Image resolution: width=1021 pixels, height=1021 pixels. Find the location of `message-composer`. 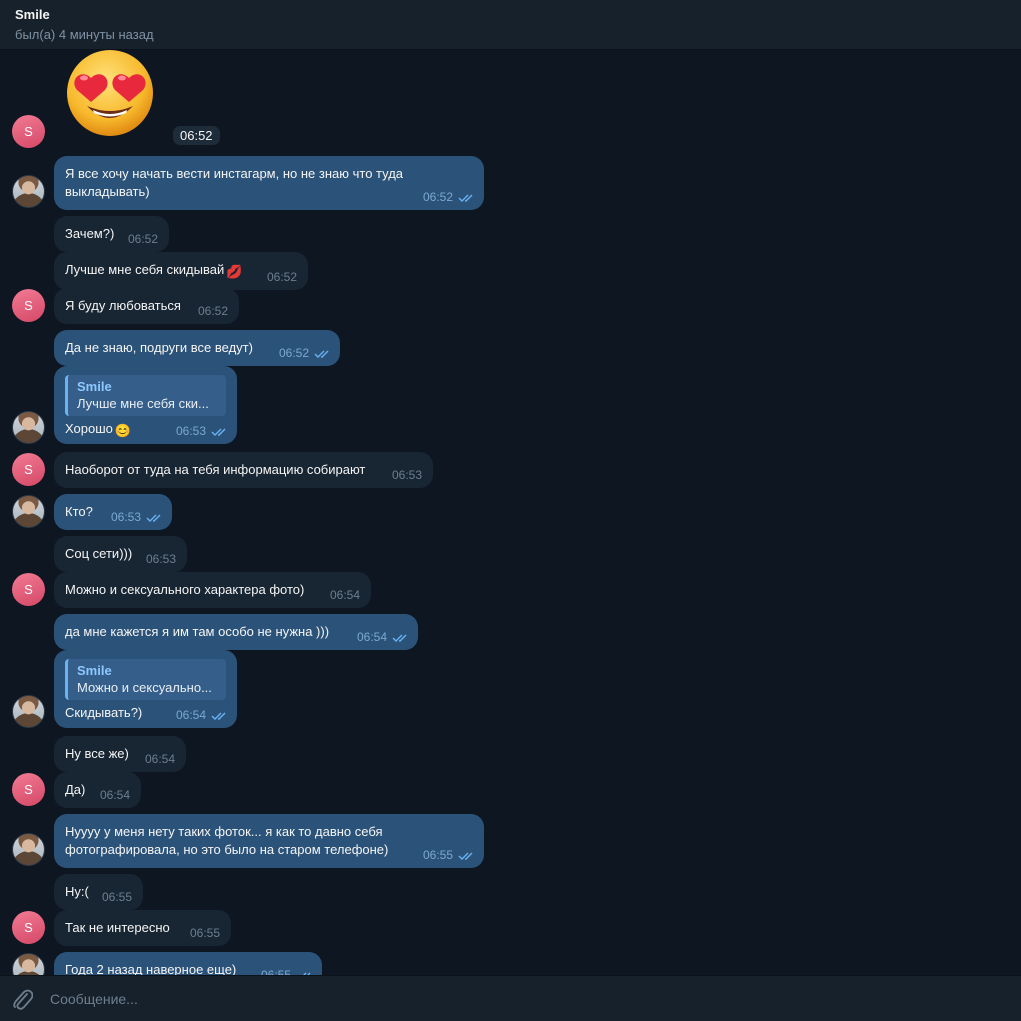

message-composer is located at coordinates (510, 998).